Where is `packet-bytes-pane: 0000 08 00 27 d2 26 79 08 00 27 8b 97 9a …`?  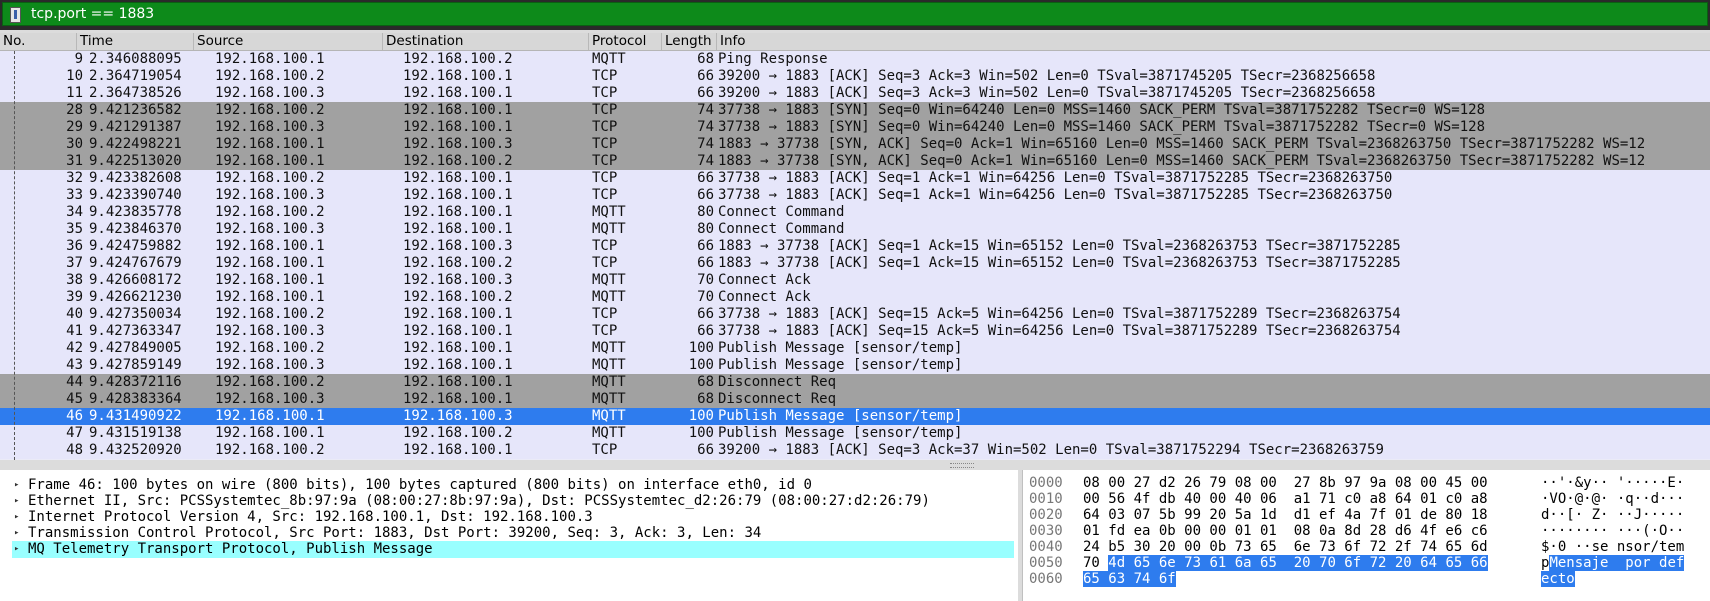
packet-bytes-pane: 0000 08 00 27 d2 26 79 08 00 27 8b 97 9a … is located at coordinates (1366, 535).